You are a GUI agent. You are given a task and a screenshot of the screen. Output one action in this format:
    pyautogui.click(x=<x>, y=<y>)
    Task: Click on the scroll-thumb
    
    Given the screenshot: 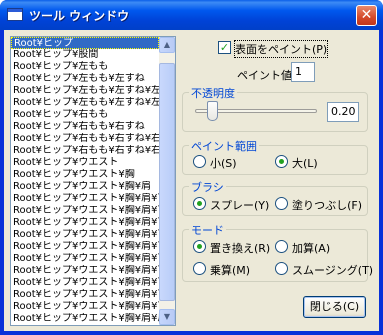 What is the action you would take?
    pyautogui.click(x=167, y=182)
    